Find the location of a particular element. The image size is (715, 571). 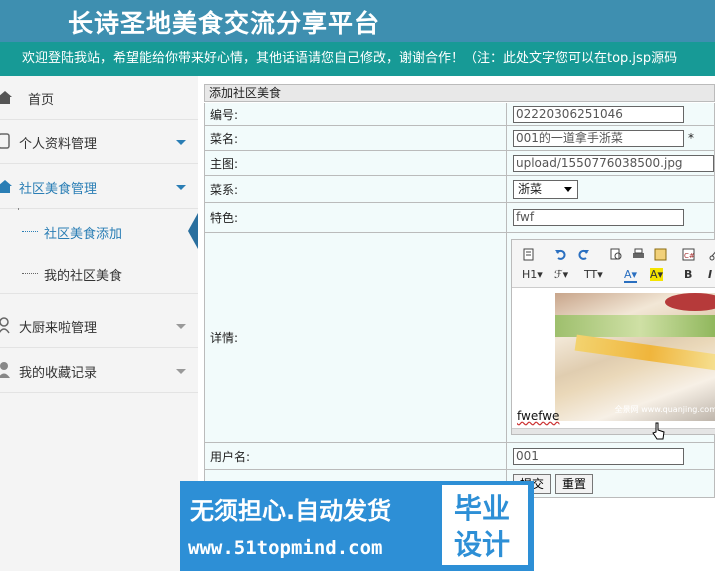

font-size-button: TT▾ is located at coordinates (593, 274).